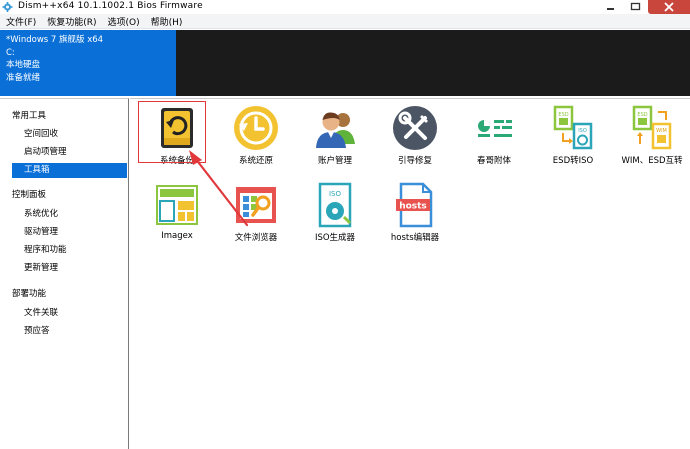 Image resolution: width=690 pixels, height=449 pixels. What do you see at coordinates (493, 161) in the screenshot?
I see `tool-label: 春哥附体` at bounding box center [493, 161].